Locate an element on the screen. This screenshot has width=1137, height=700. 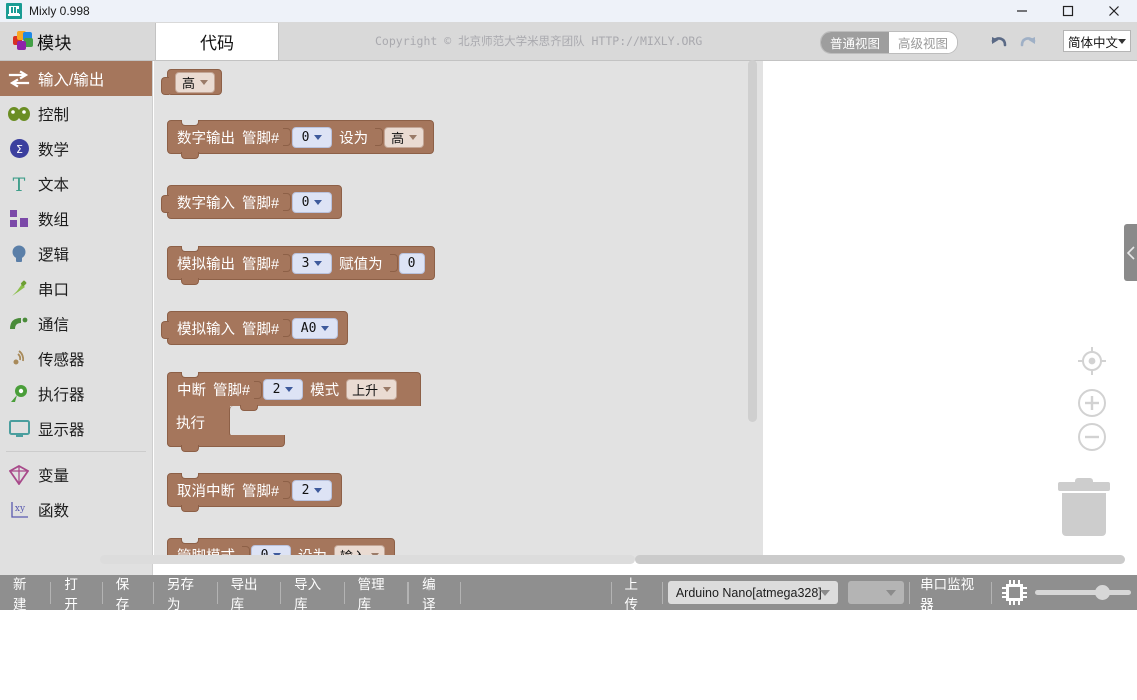
field-text: 2 is located at coordinates (305, 490).